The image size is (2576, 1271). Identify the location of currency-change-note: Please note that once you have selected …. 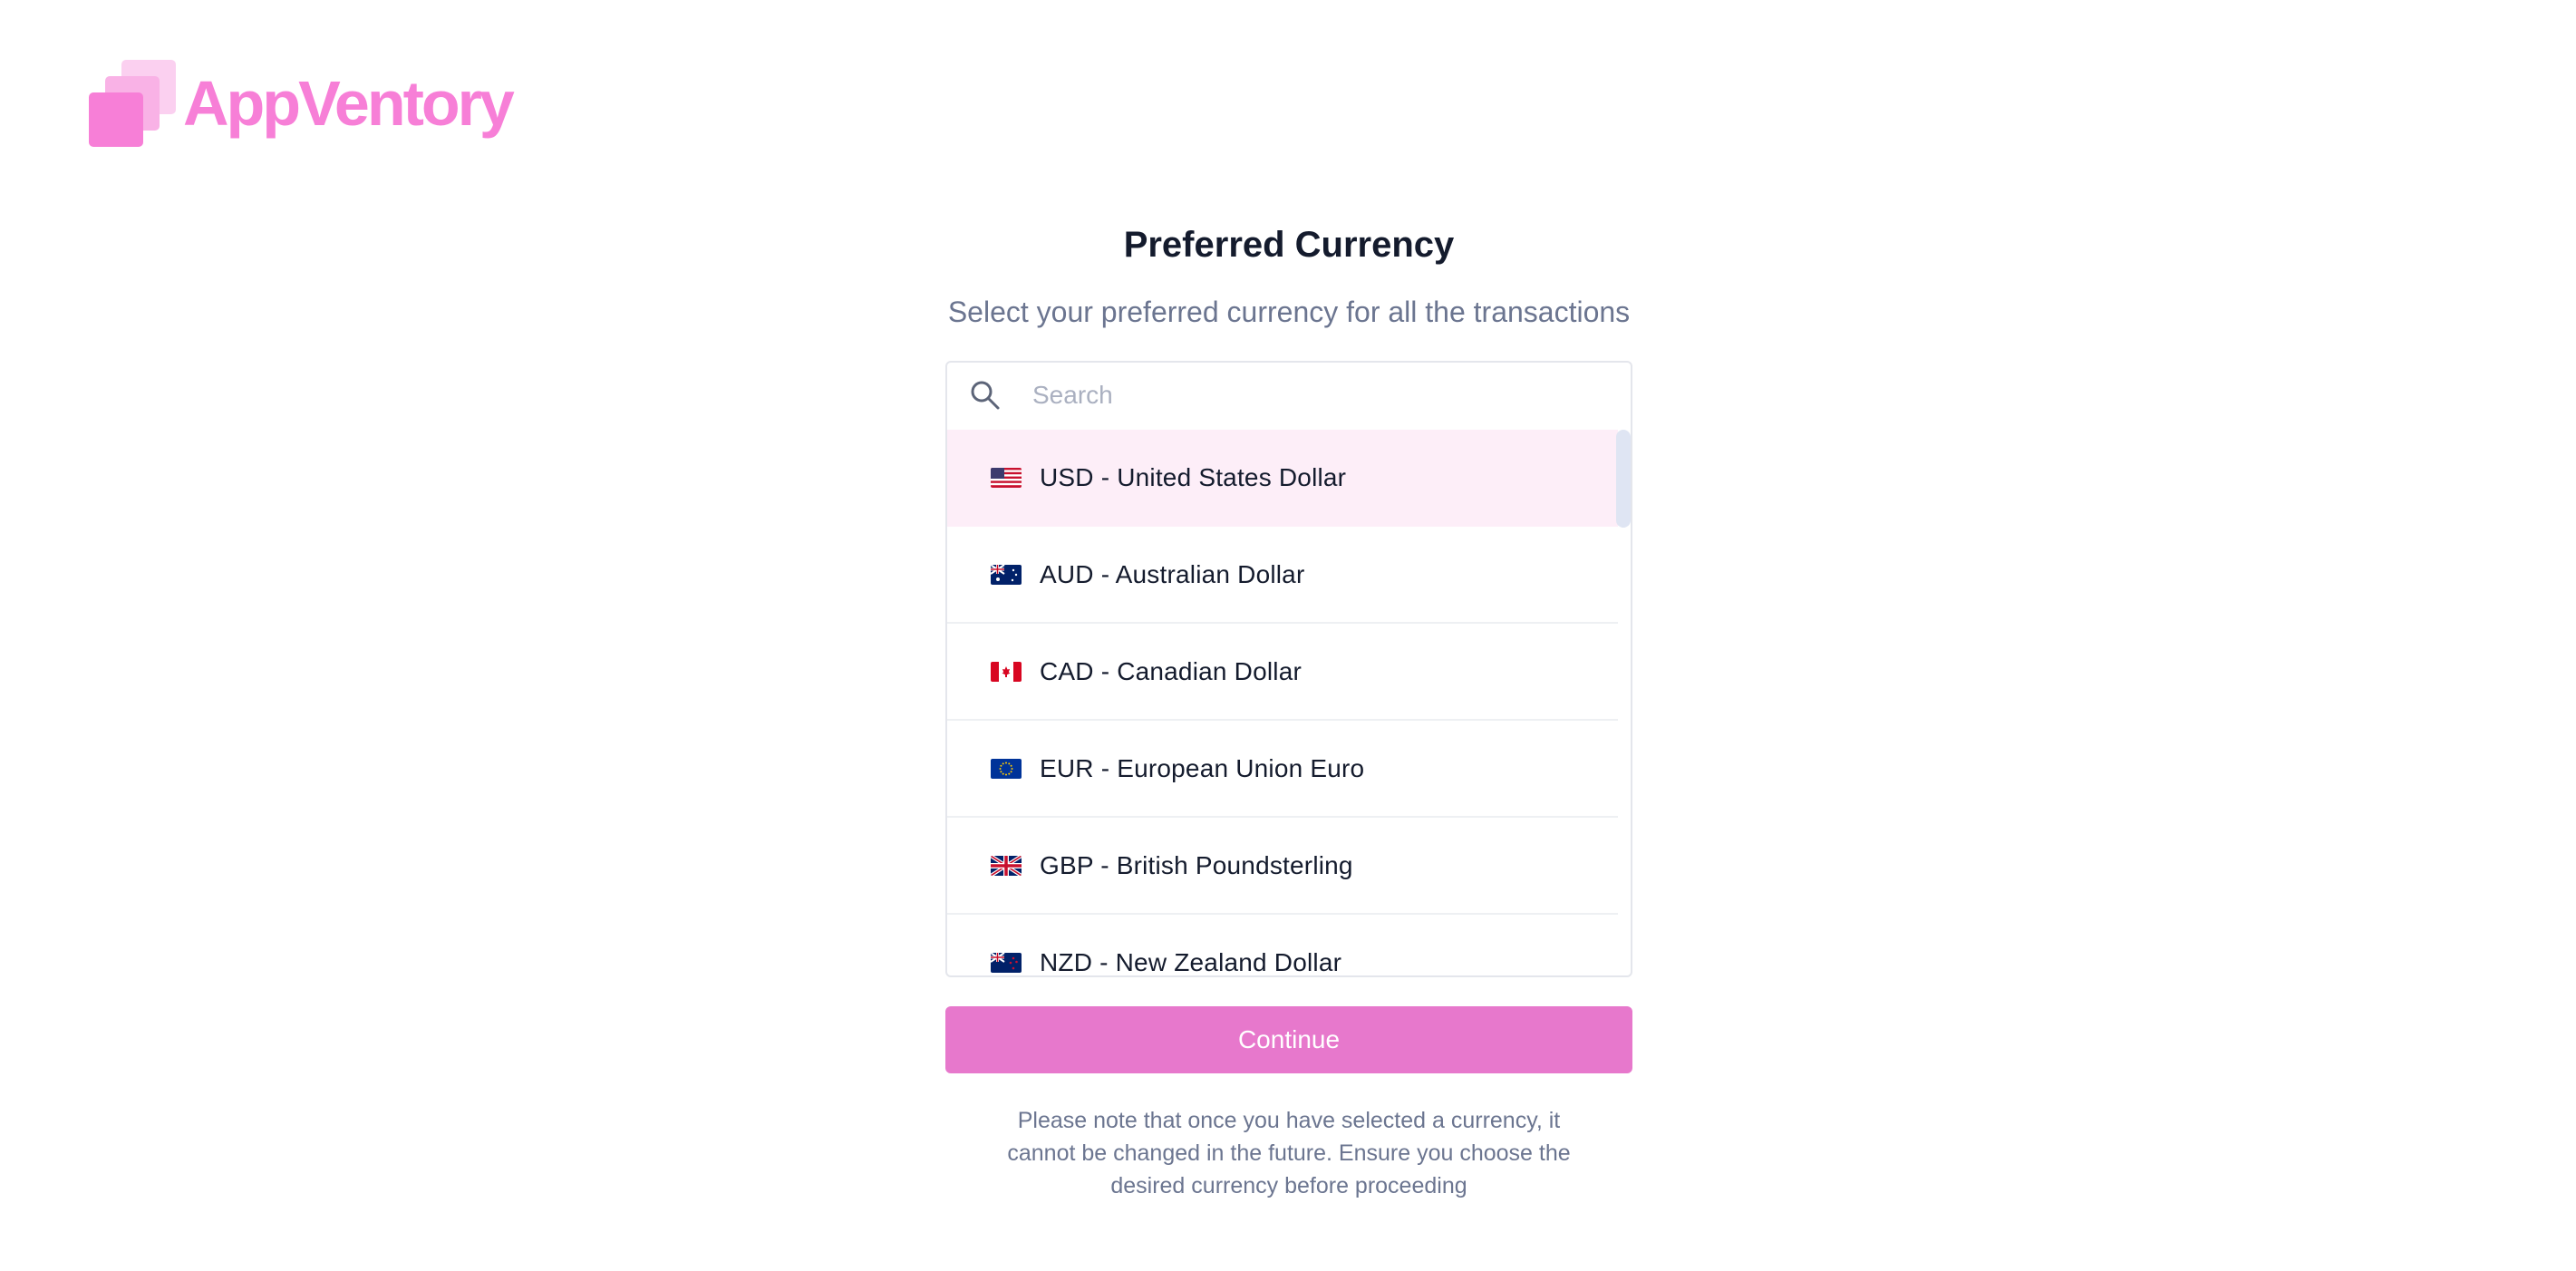
(1289, 1153).